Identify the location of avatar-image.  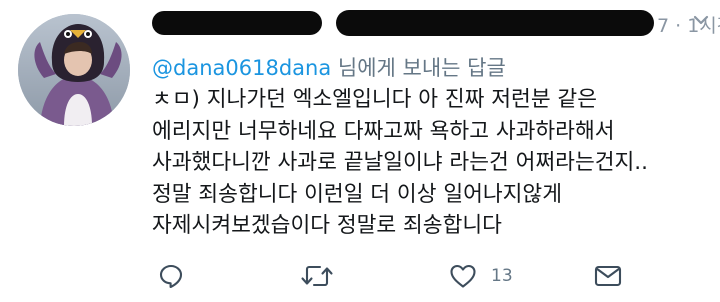
(74, 70).